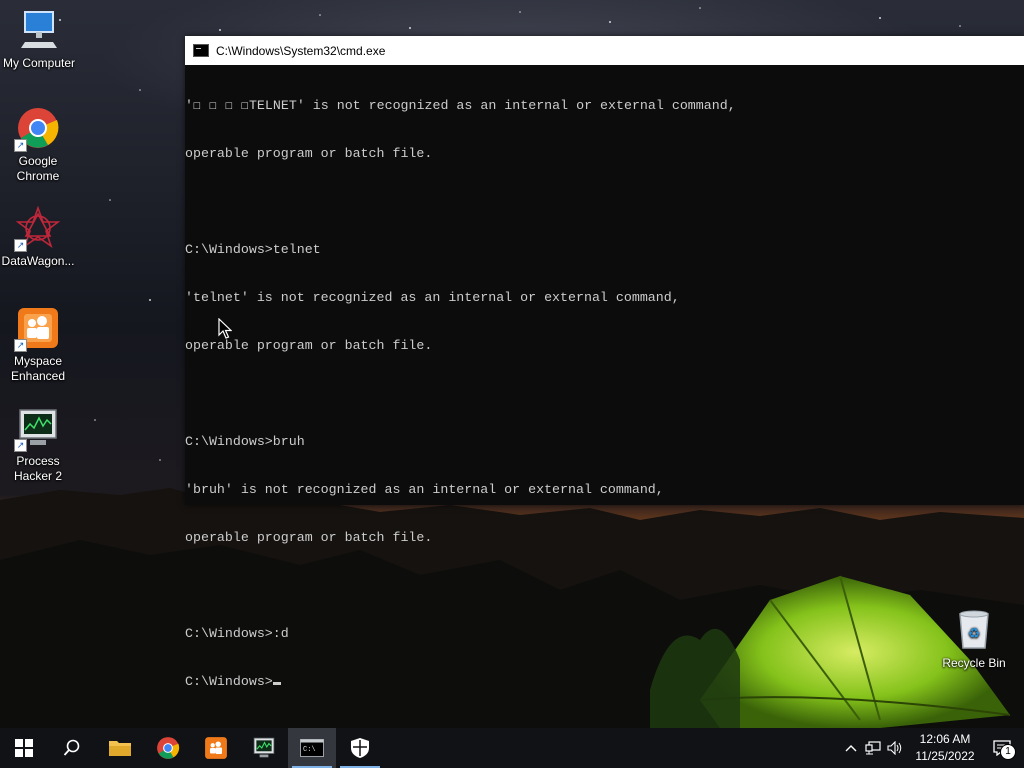  I want to click on myspace-icon: ↗, so click(37, 329).